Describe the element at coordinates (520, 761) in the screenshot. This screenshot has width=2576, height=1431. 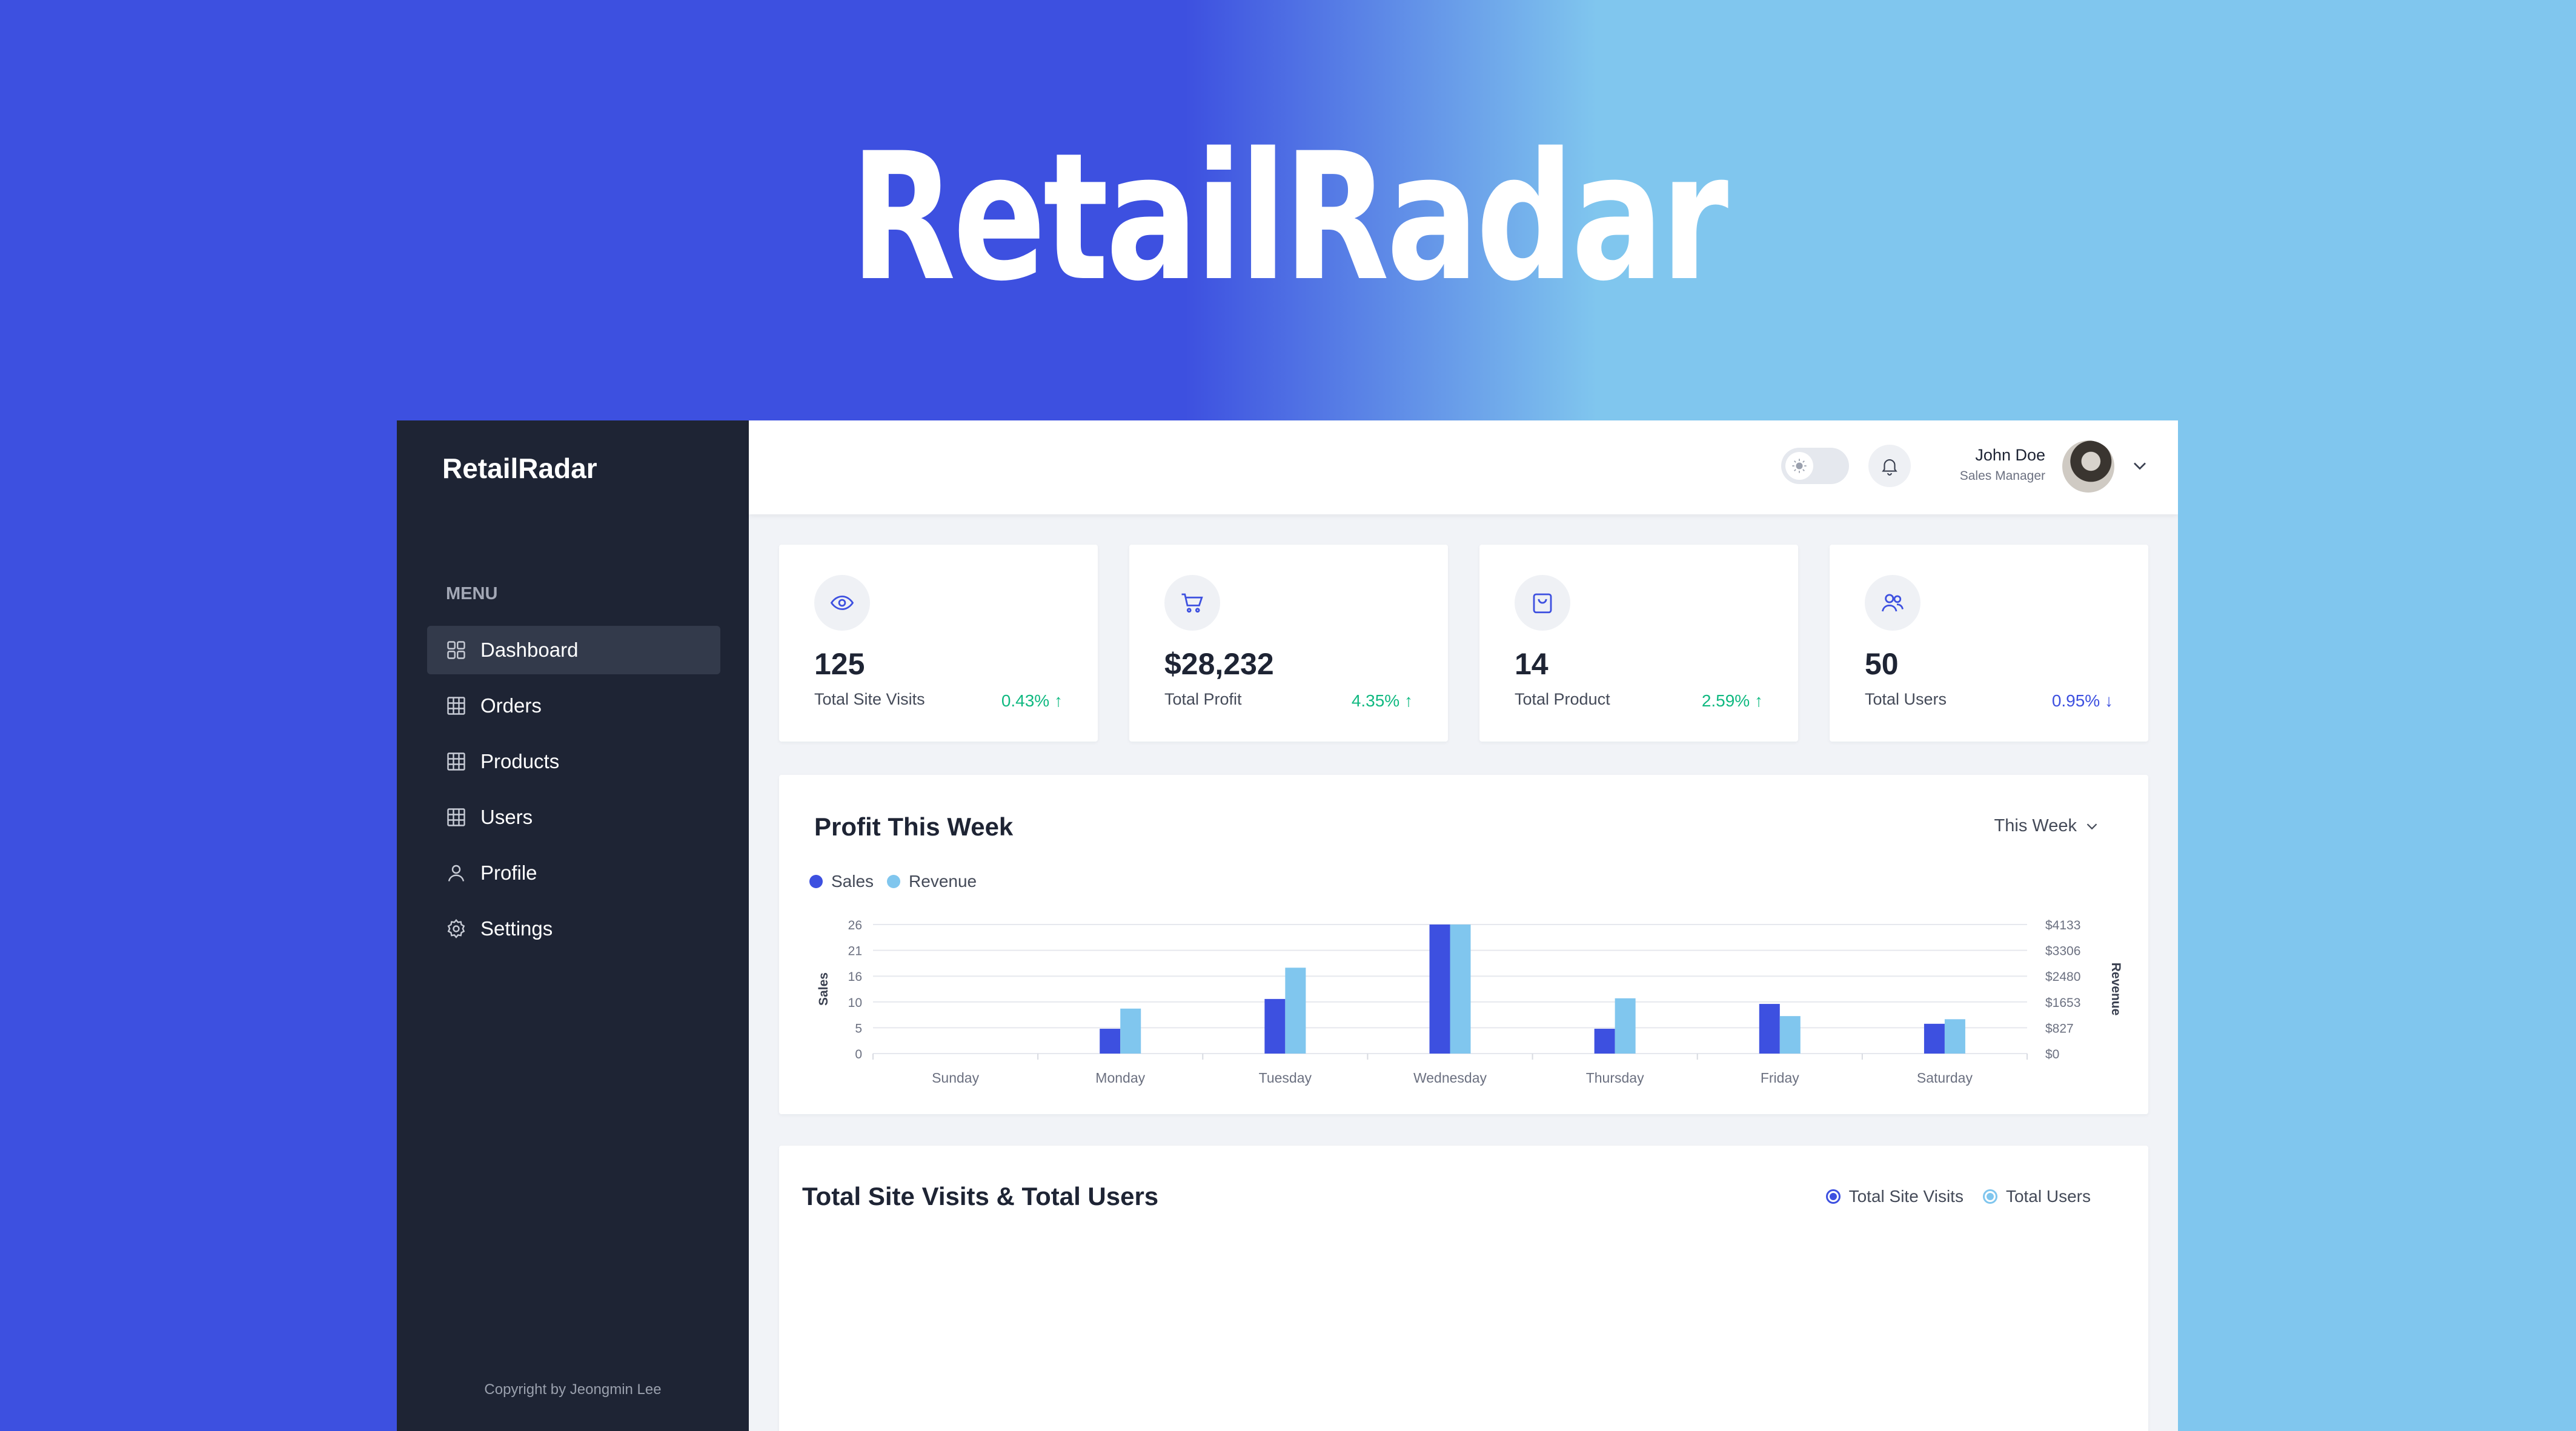
I see `sidebar-item-label: Products` at that location.